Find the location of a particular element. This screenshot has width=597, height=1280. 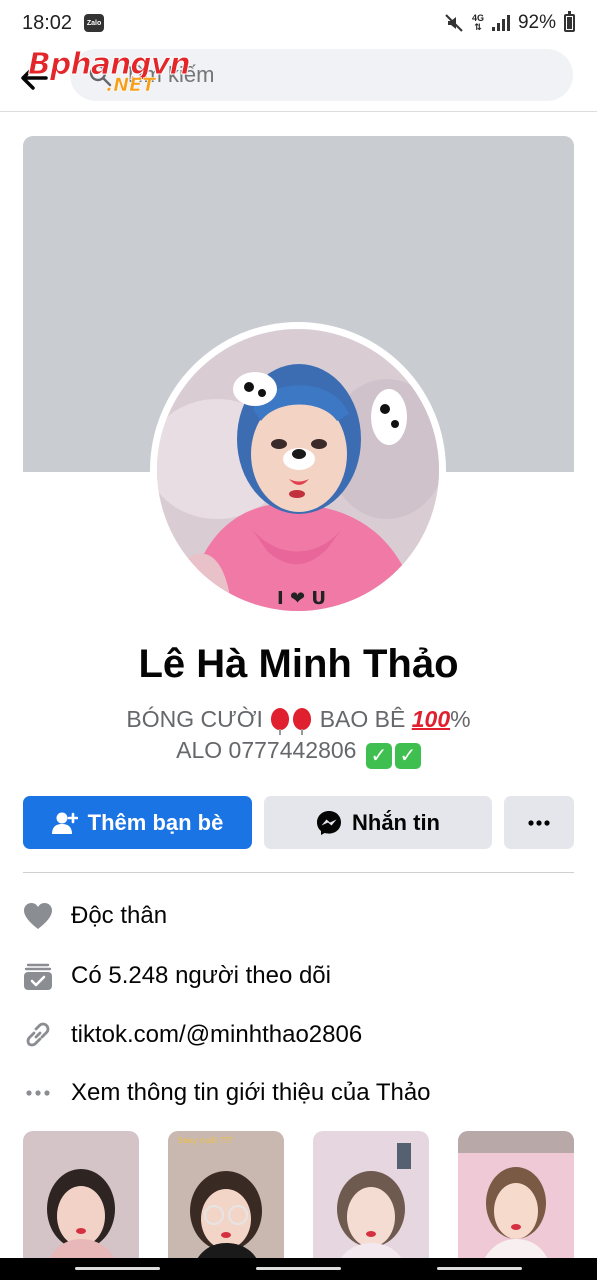

hundred-points-icon: 100 is located at coordinates (431, 719).